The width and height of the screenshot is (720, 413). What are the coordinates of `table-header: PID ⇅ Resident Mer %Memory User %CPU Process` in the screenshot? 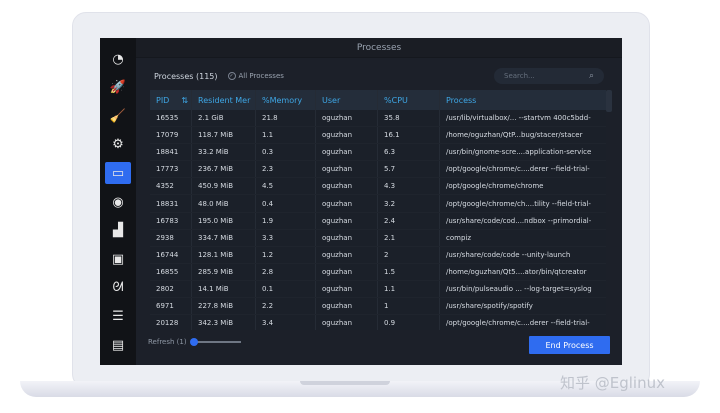 It's located at (378, 100).